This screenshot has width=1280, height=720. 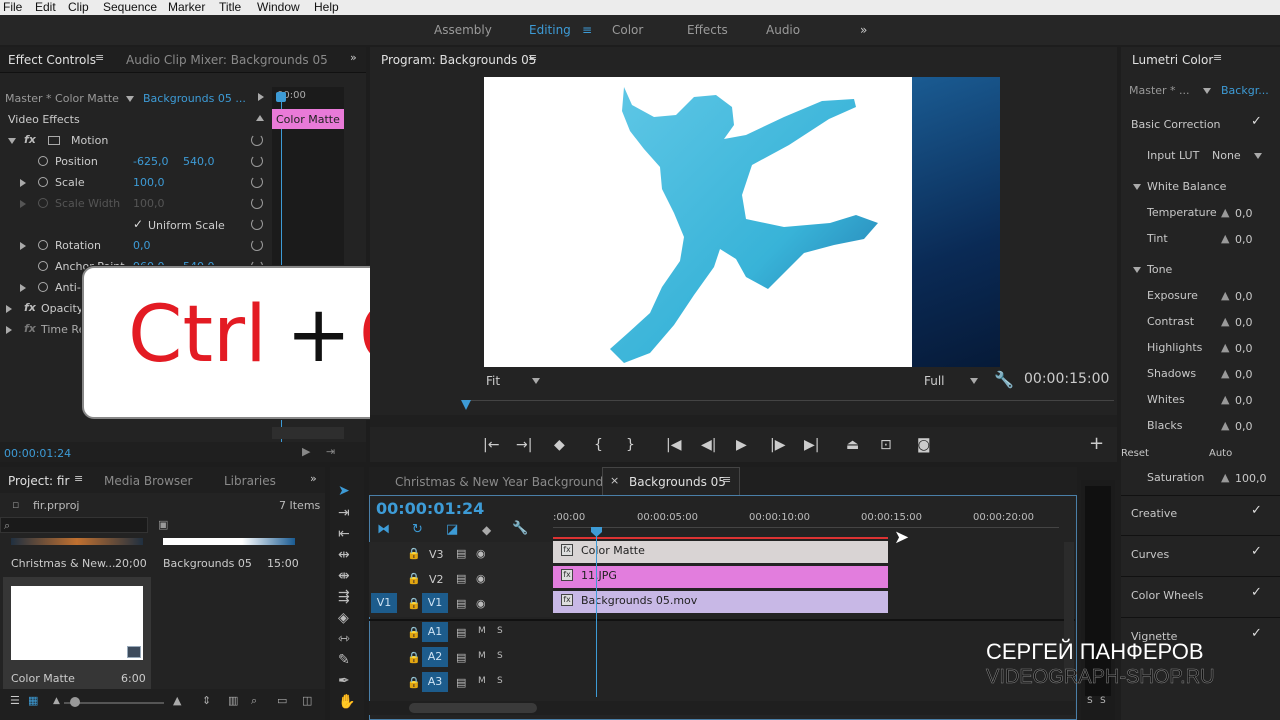 I want to click on automate-icon: ▥, so click(x=233, y=700).